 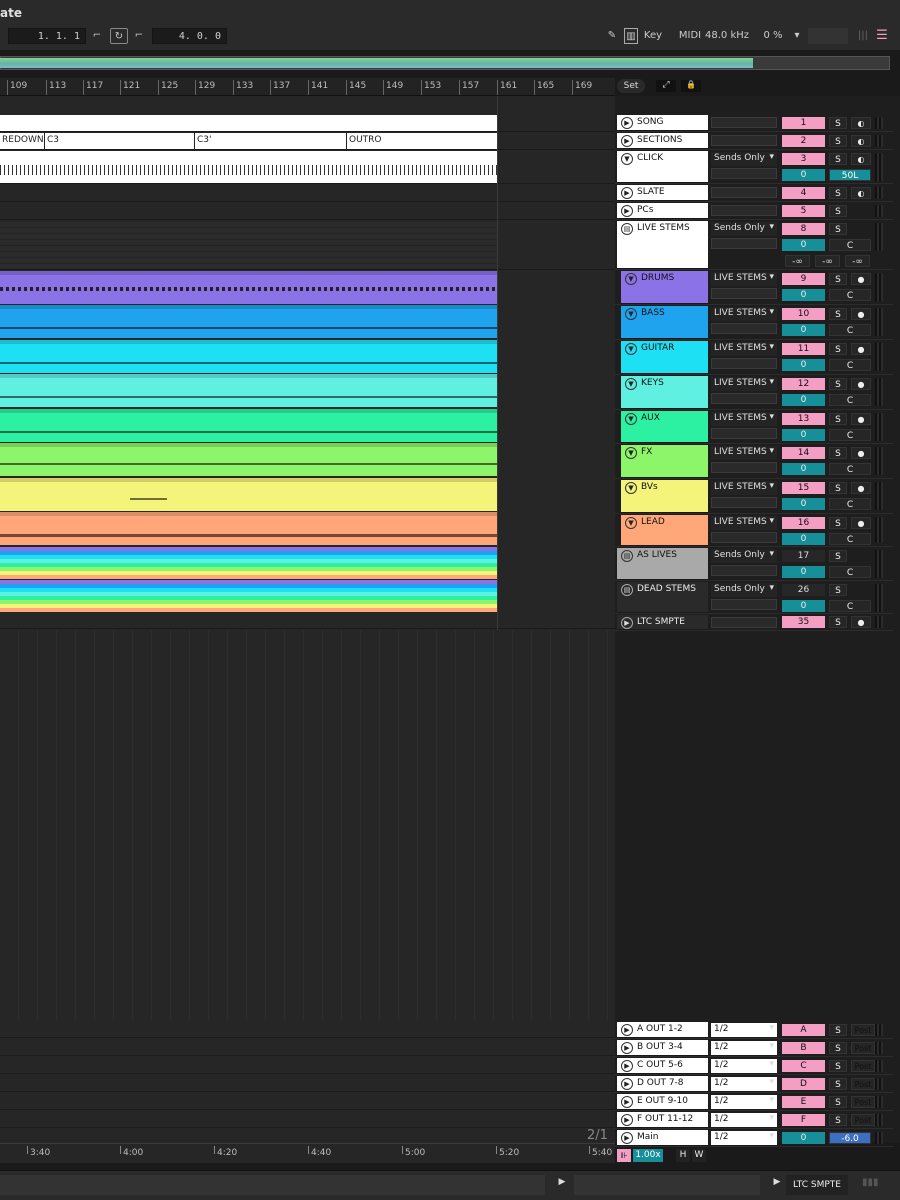 I want to click on send-b-field: -∞, so click(x=827, y=261).